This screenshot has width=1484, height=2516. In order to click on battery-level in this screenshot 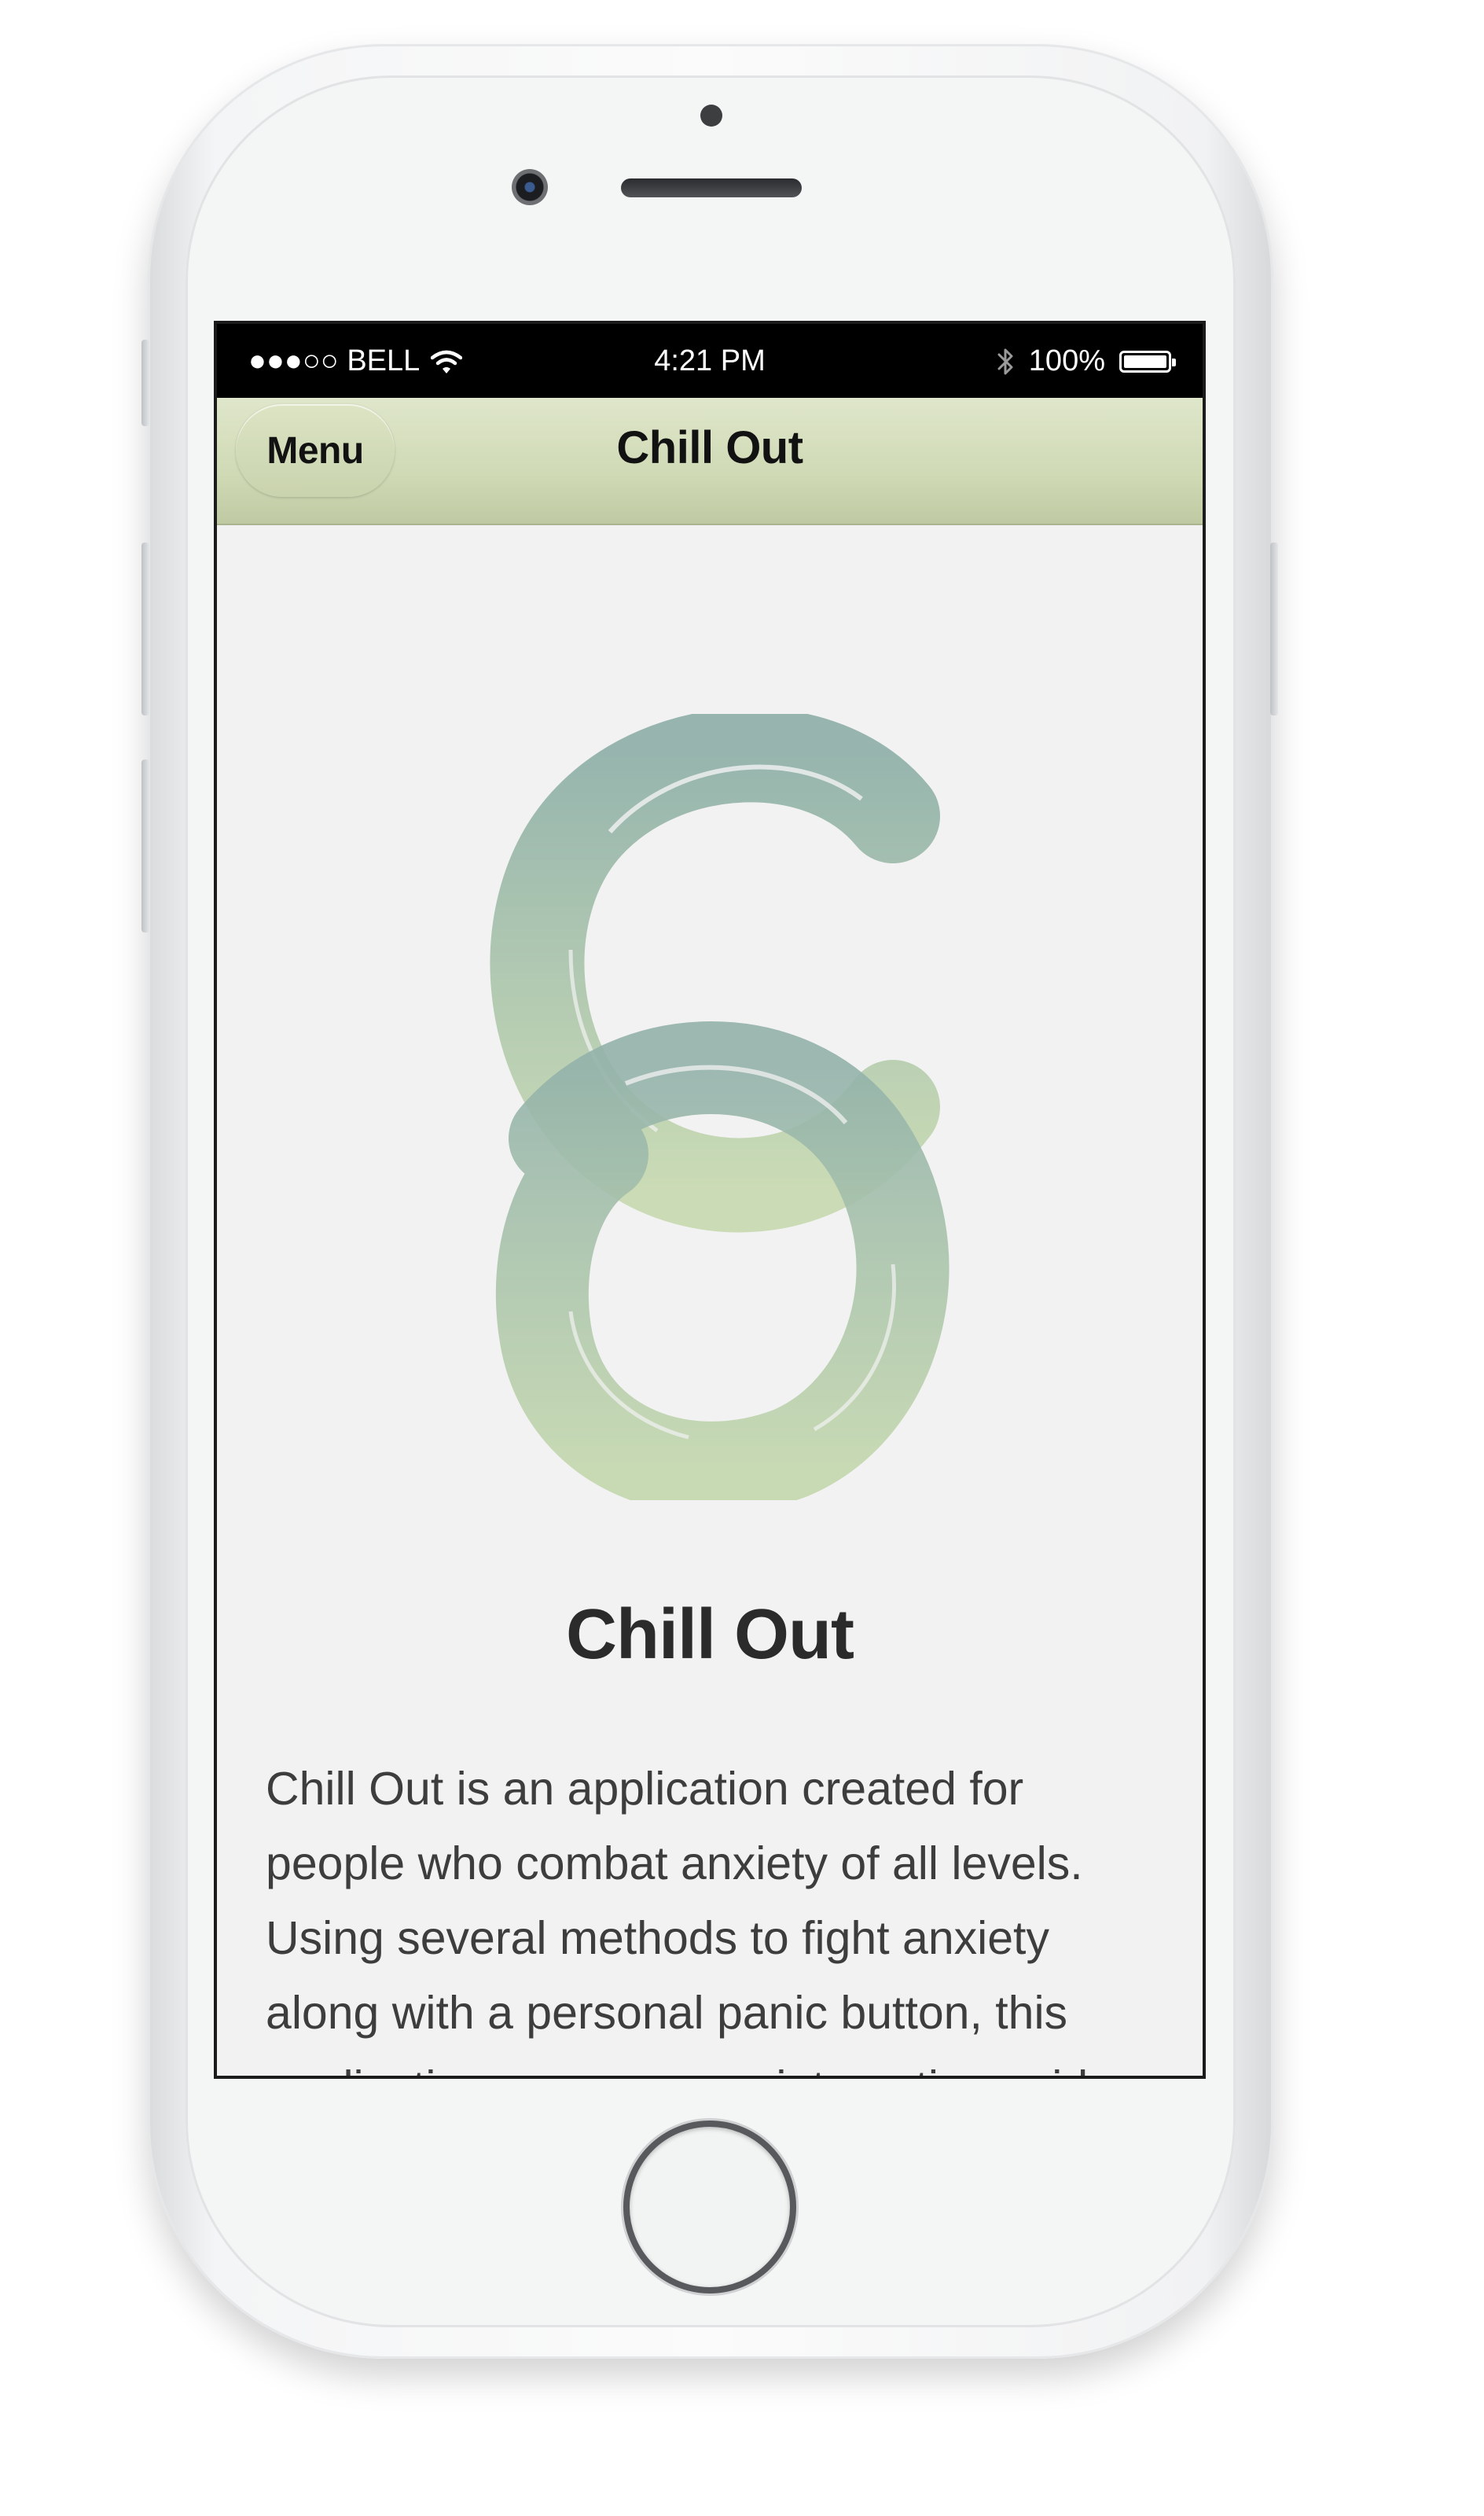, I will do `click(1145, 361)`.